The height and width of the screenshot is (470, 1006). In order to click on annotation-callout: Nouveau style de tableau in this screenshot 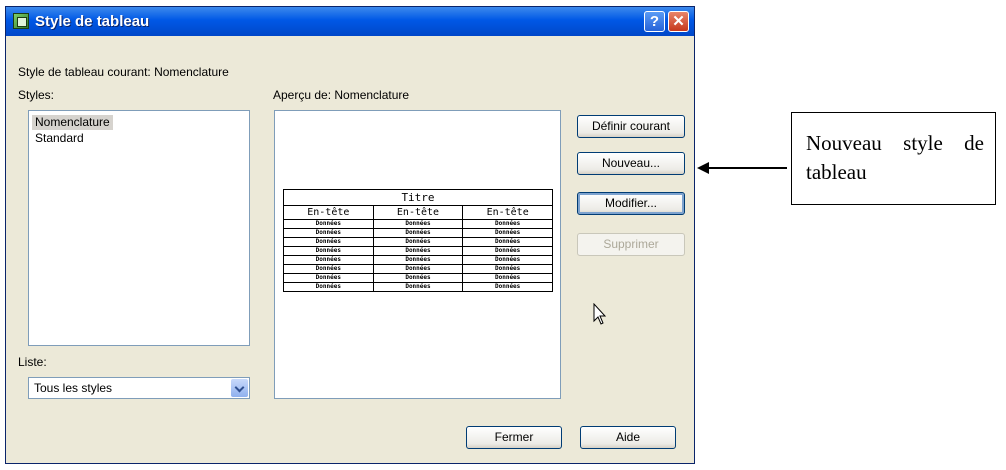, I will do `click(893, 158)`.